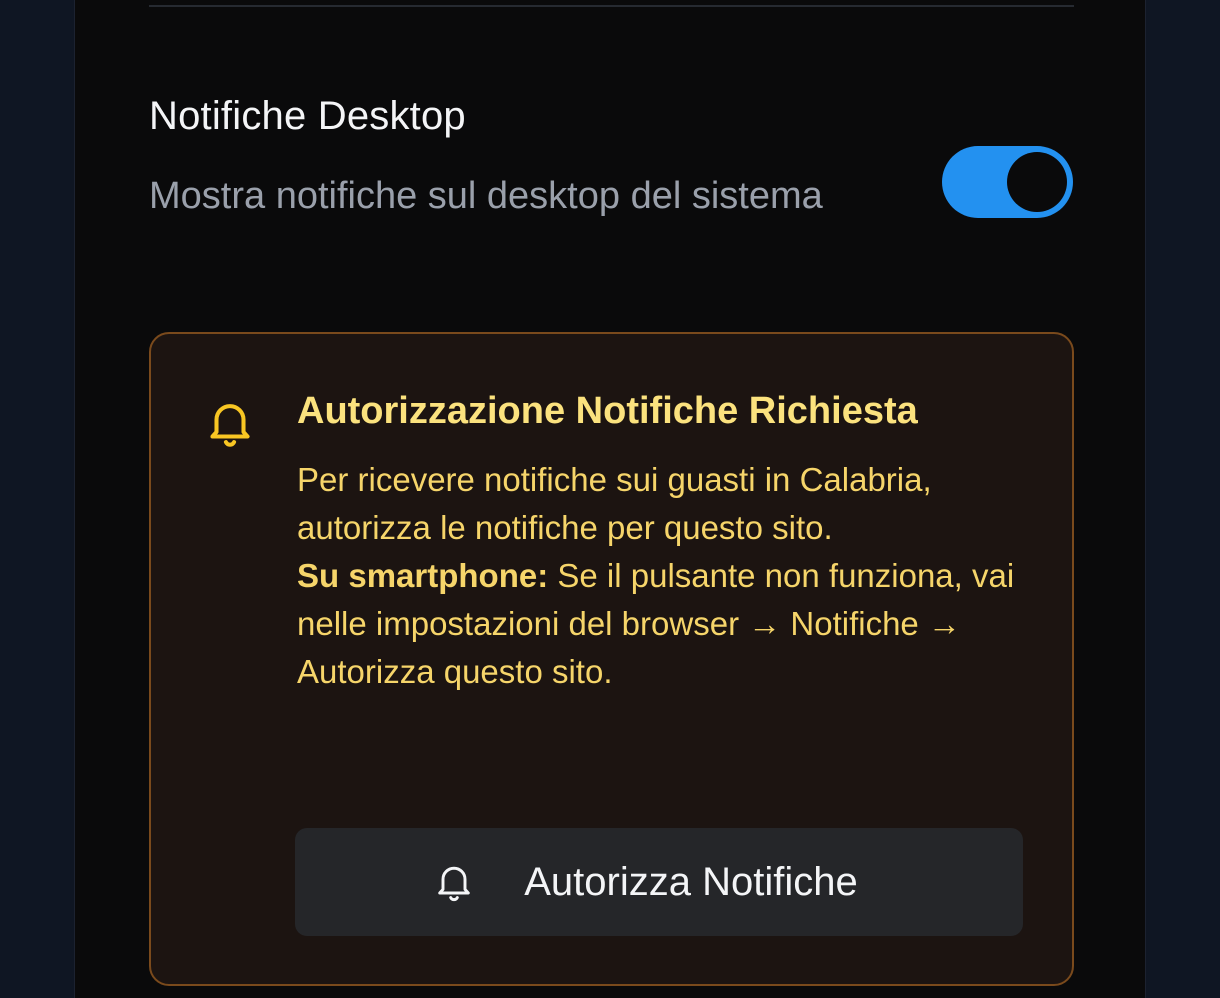 Image resolution: width=1220 pixels, height=998 pixels. Describe the element at coordinates (423, 575) in the screenshot. I see `smartphone-label: Su smartphone:` at that location.